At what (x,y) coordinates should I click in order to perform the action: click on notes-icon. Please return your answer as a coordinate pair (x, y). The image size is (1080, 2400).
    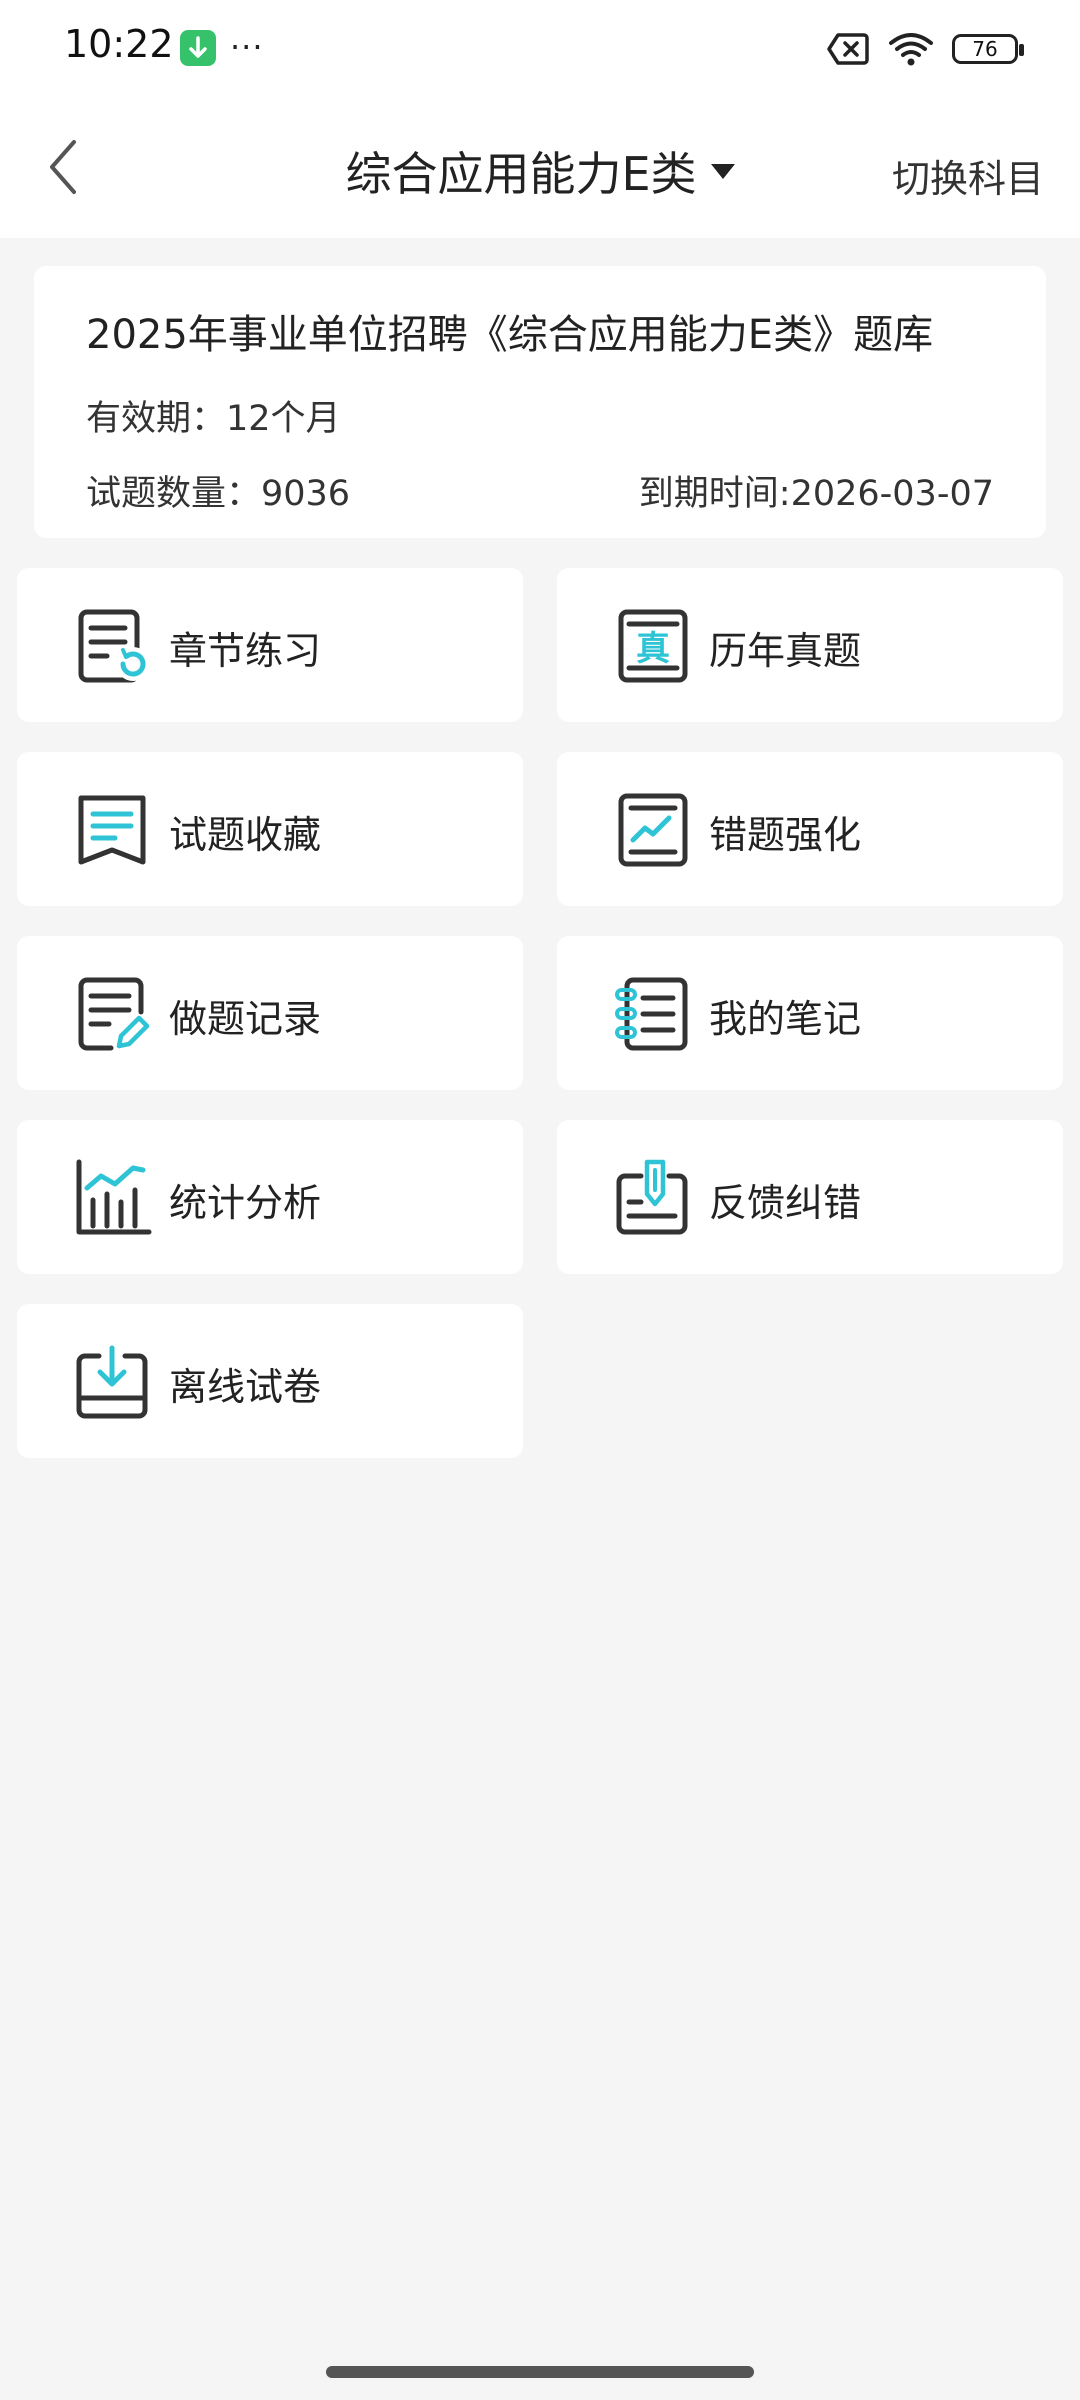
    Looking at the image, I should click on (651, 1014).